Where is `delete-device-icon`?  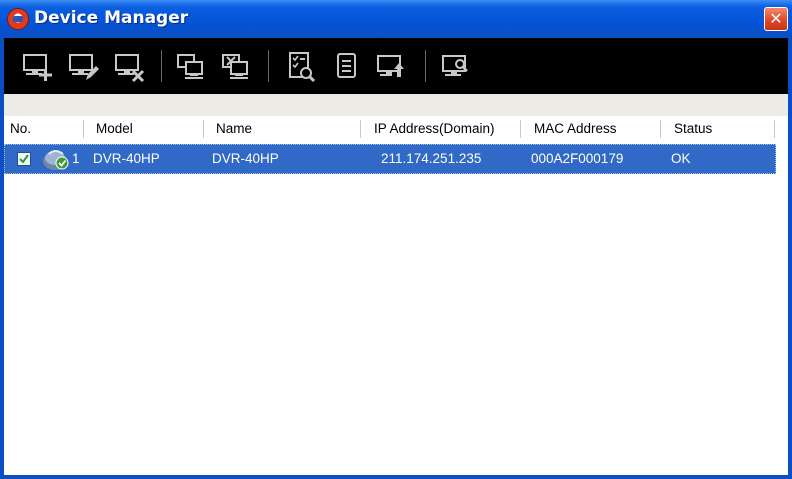
delete-device-icon is located at coordinates (130, 68).